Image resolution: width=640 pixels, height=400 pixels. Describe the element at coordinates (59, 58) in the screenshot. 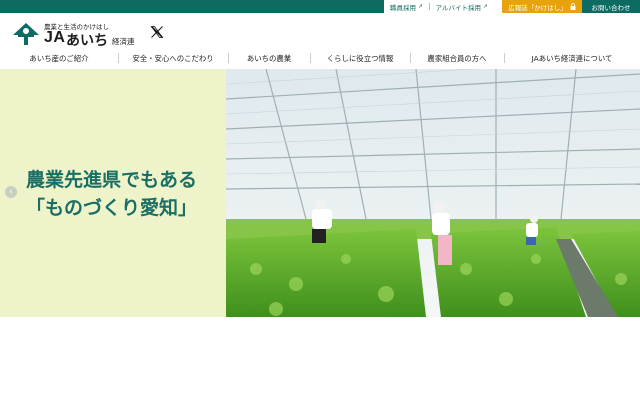

I see `nav-item-products: あいち産のご紹介` at that location.